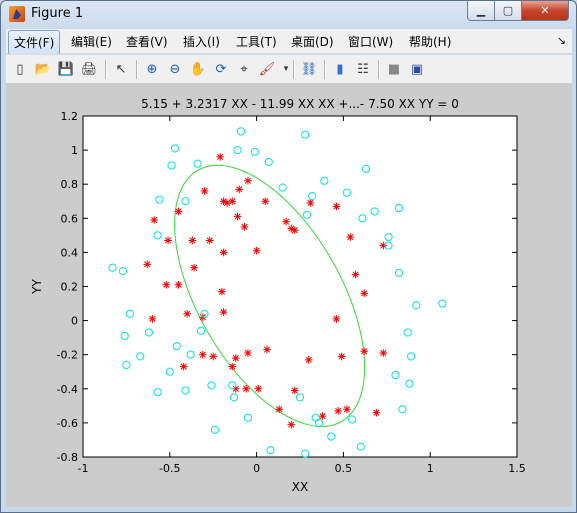 The height and width of the screenshot is (513, 577). What do you see at coordinates (20, 69) in the screenshot?
I see `new-figure-icon: ▯` at bounding box center [20, 69].